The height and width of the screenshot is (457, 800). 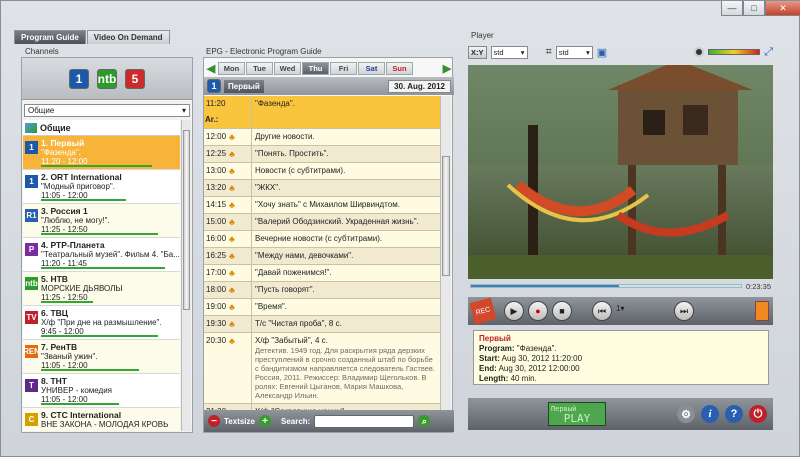 What do you see at coordinates (322, 137) in the screenshot?
I see `program-row: 12:00 ♣ Другие новости.` at bounding box center [322, 137].